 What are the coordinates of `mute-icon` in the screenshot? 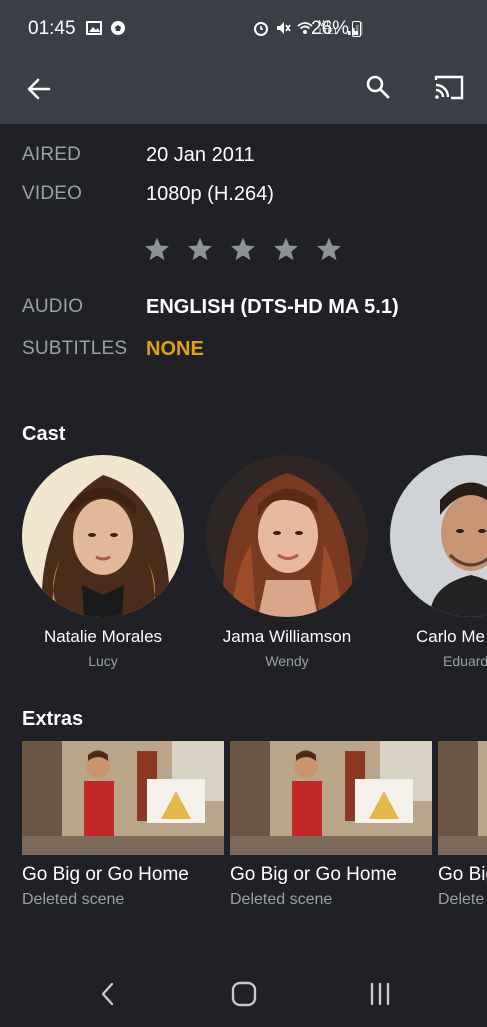 It's located at (284, 28).